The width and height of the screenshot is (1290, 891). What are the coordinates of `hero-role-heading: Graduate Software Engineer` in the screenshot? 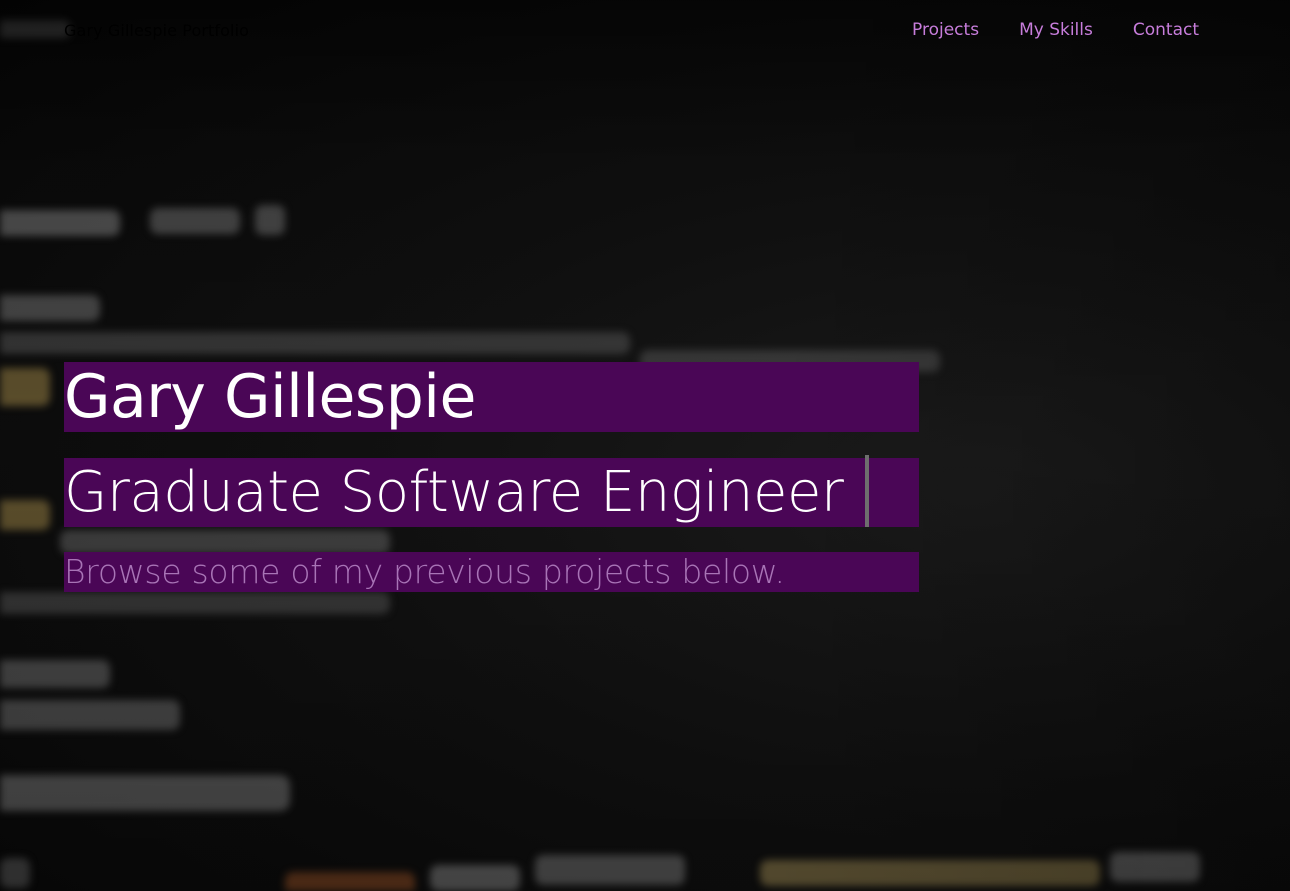 It's located at (491, 491).